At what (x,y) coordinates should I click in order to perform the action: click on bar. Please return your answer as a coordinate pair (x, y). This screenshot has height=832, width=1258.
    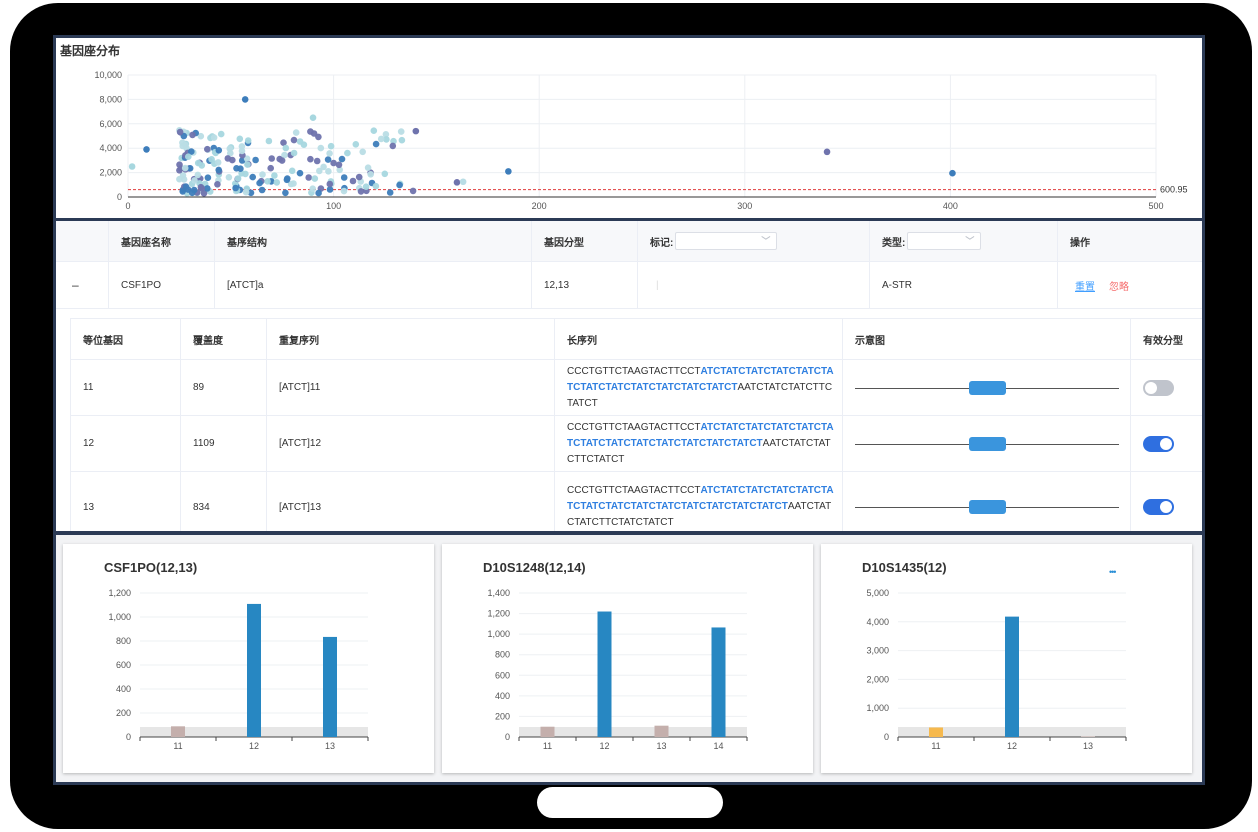
    Looking at the image, I should click on (254, 670).